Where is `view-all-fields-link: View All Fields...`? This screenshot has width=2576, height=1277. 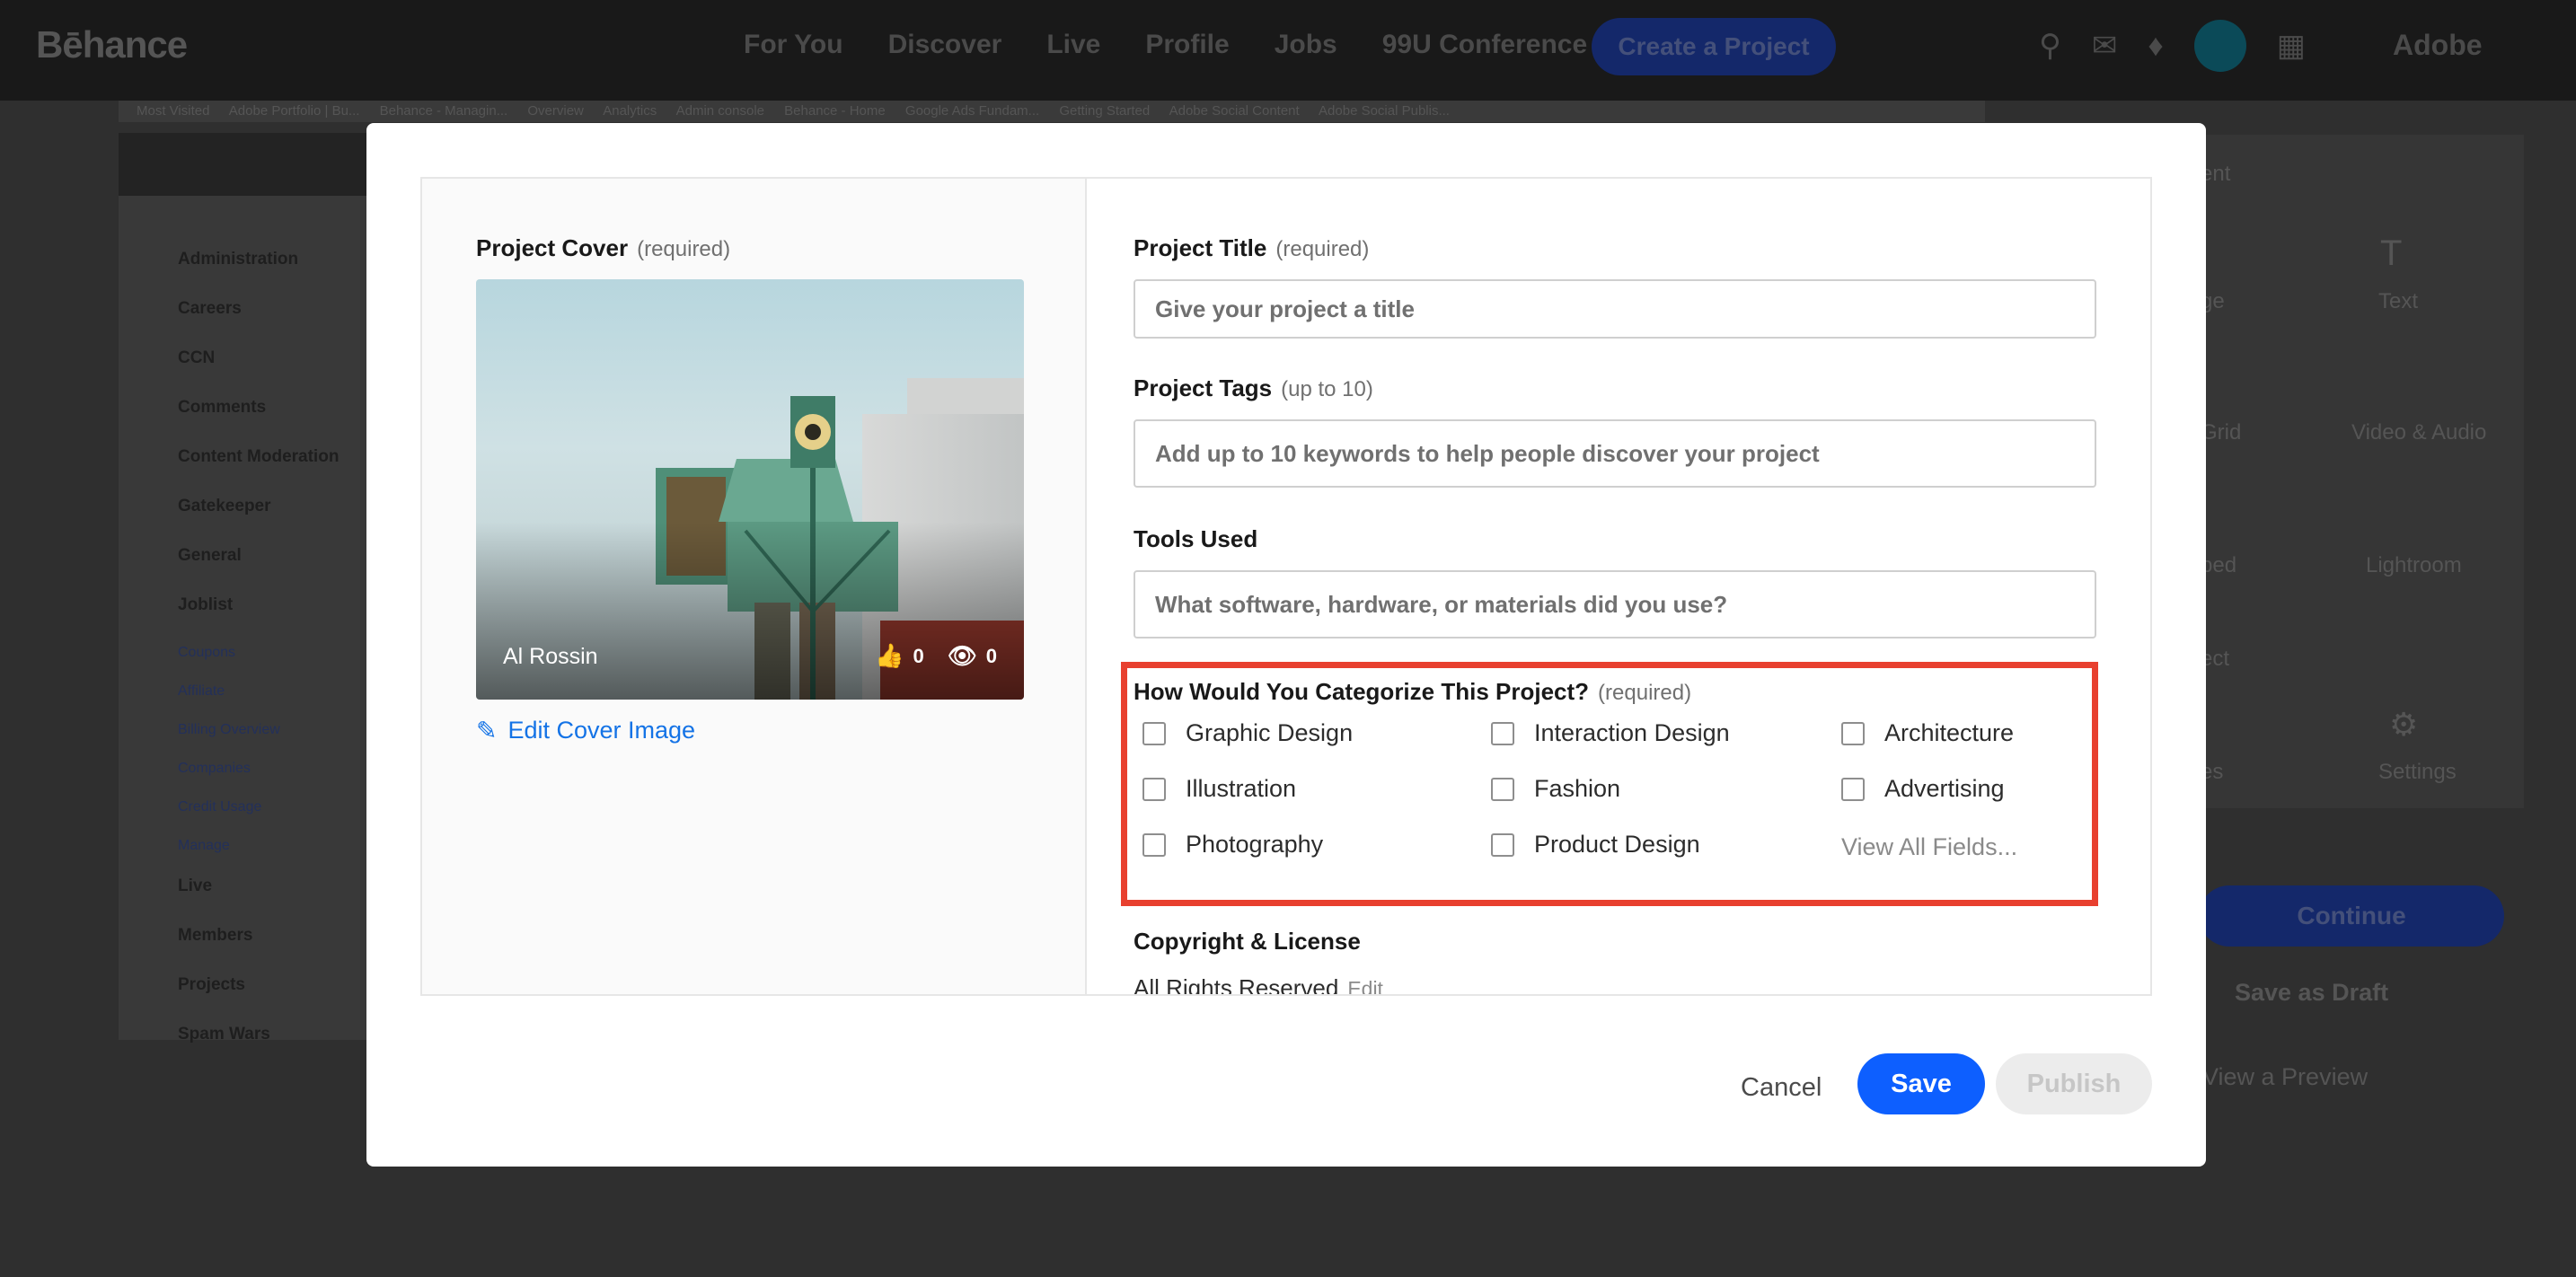
view-all-fields-link: View All Fields... is located at coordinates (1929, 847).